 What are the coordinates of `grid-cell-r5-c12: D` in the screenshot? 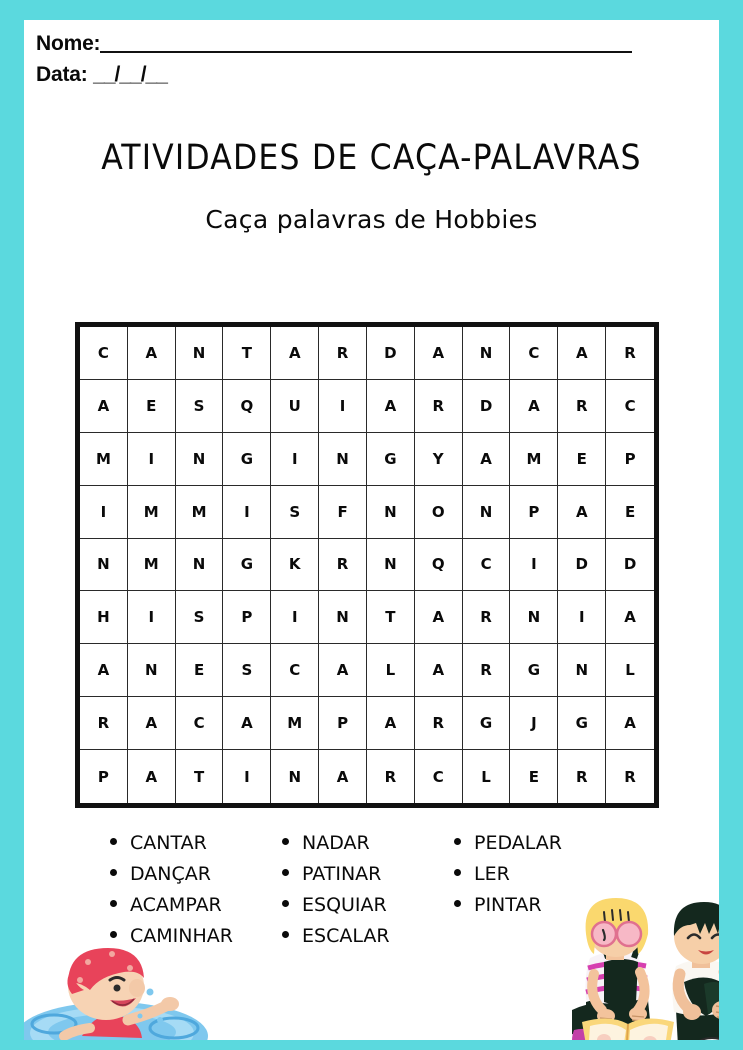 It's located at (630, 565).